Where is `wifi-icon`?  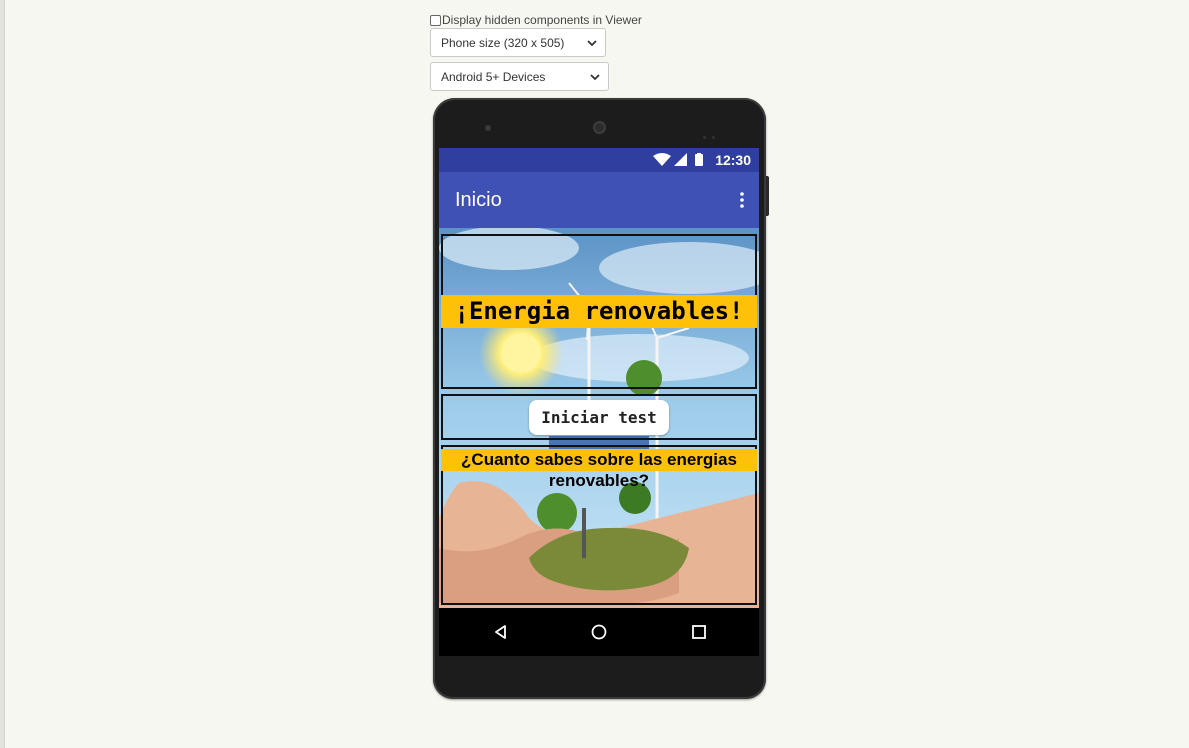
wifi-icon is located at coordinates (662, 159).